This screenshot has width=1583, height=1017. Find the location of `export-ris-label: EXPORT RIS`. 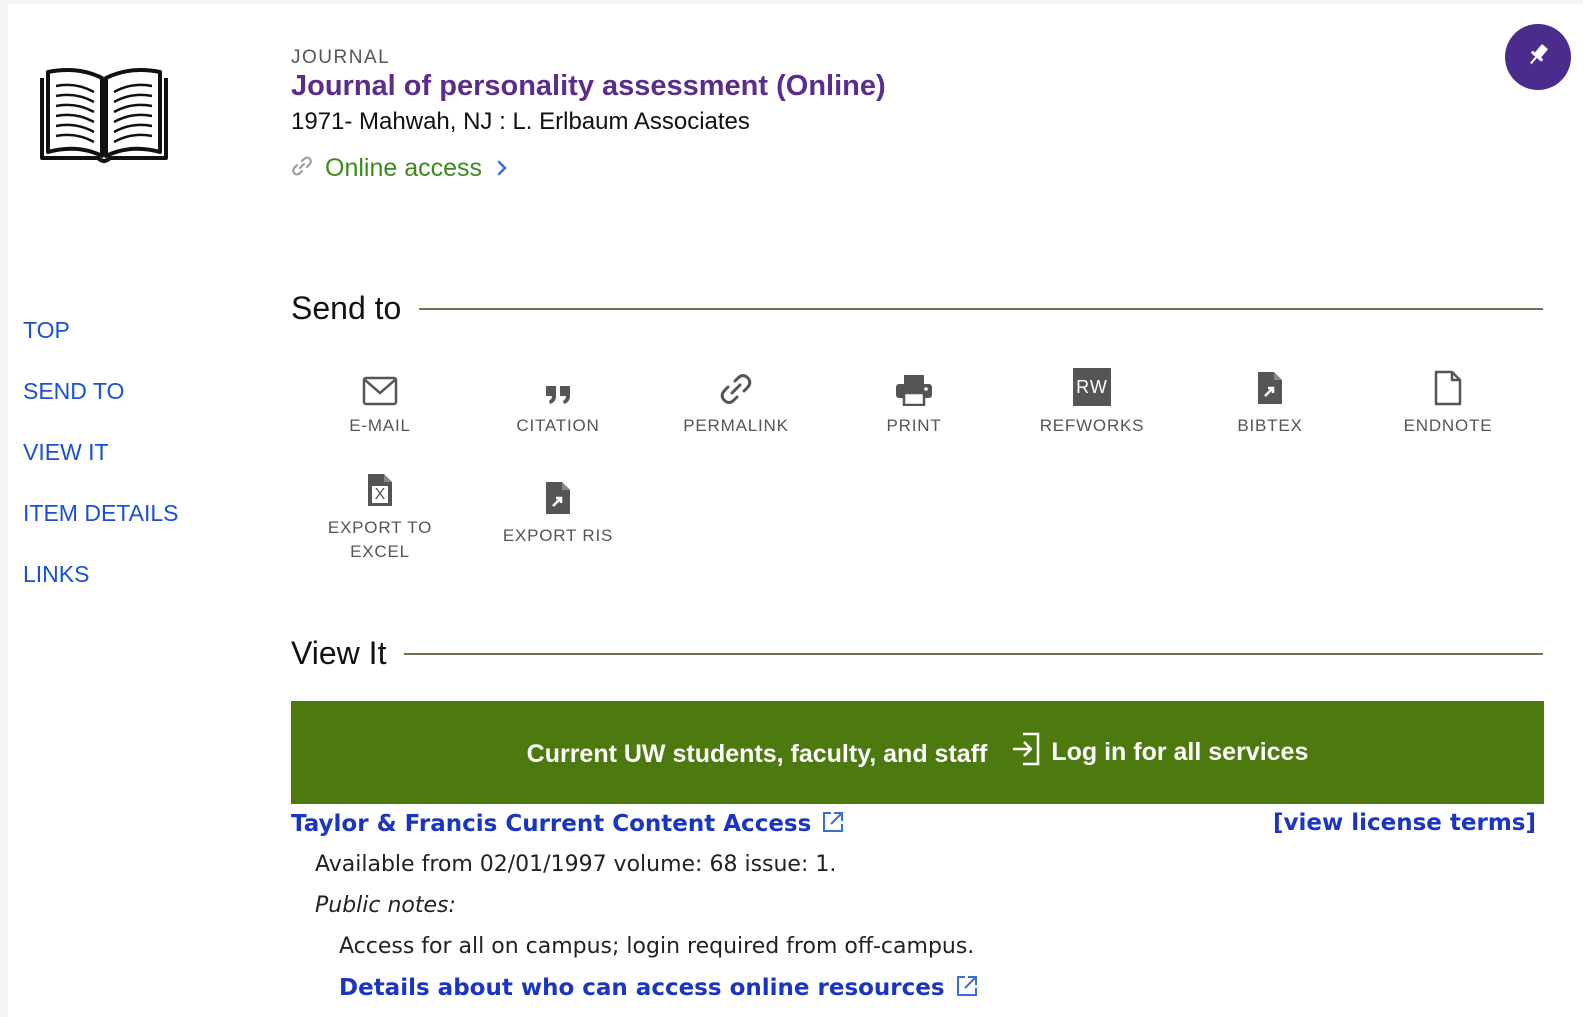

export-ris-label: EXPORT RIS is located at coordinates (558, 535).